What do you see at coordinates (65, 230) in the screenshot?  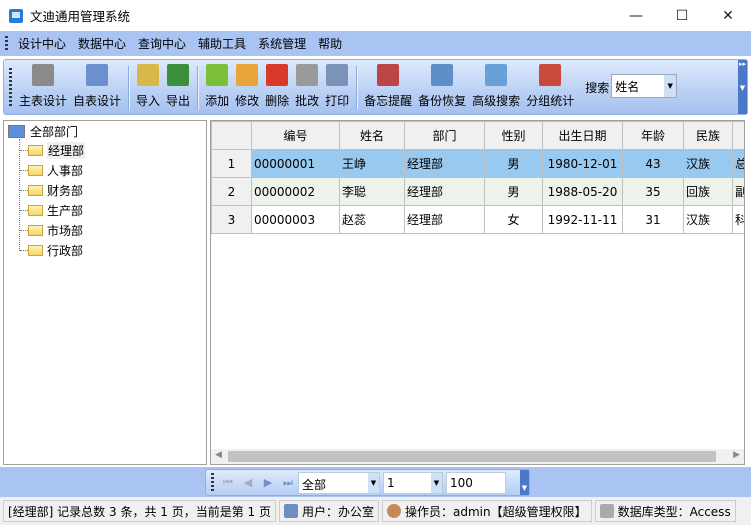 I see `tree-node-label: 市场部` at bounding box center [65, 230].